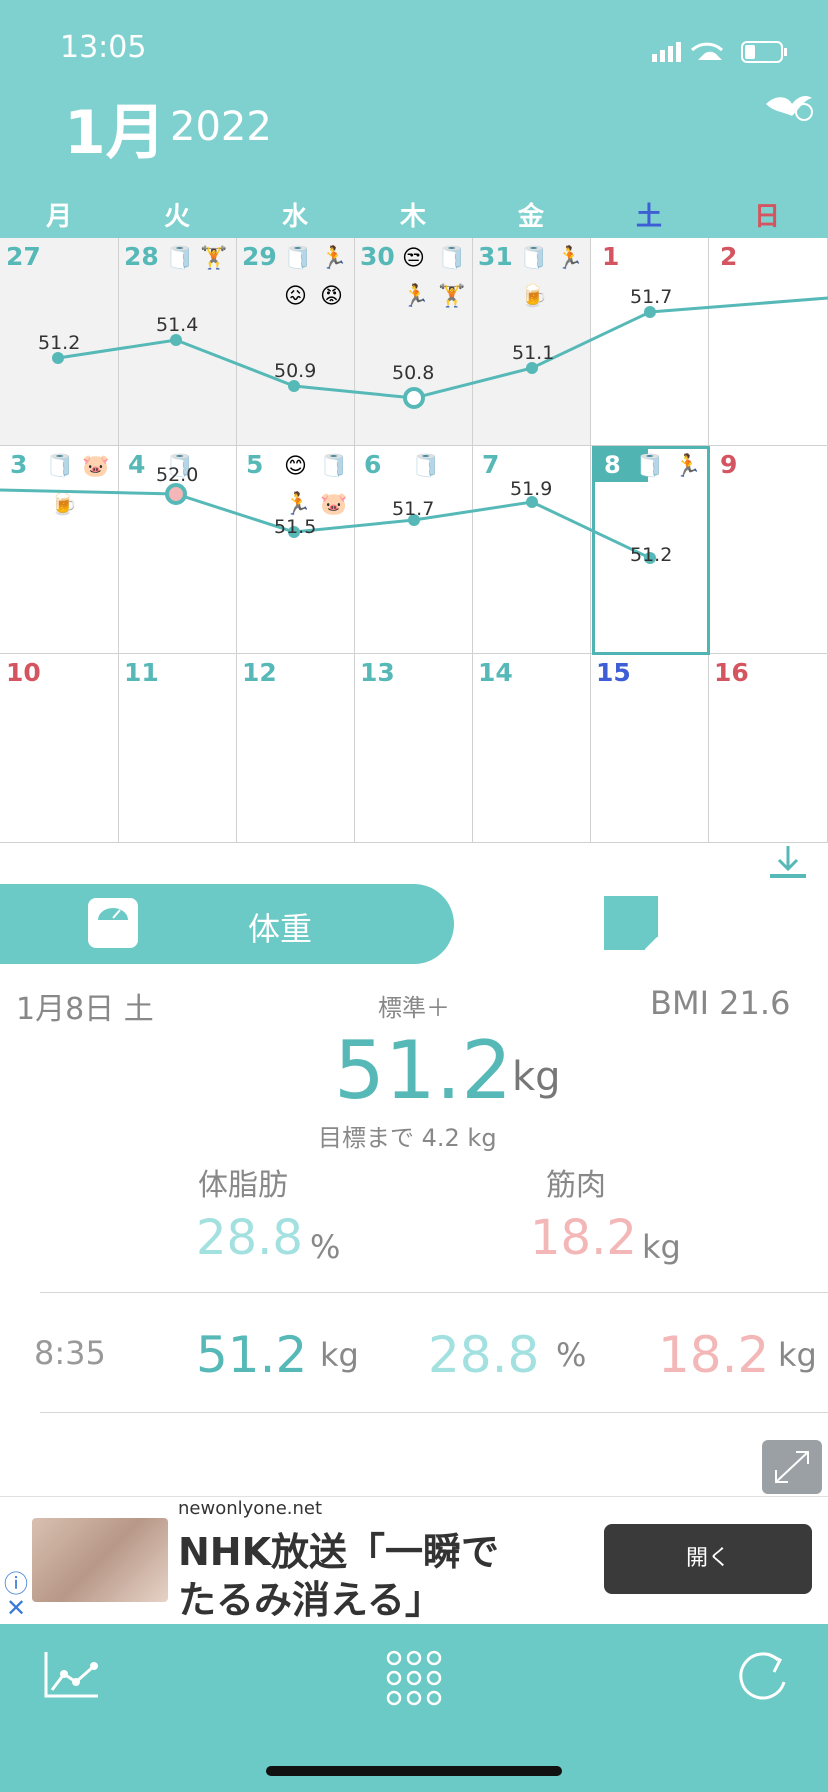  Describe the element at coordinates (339, 1355) in the screenshot. I see `record-weight-unit: kg` at that location.